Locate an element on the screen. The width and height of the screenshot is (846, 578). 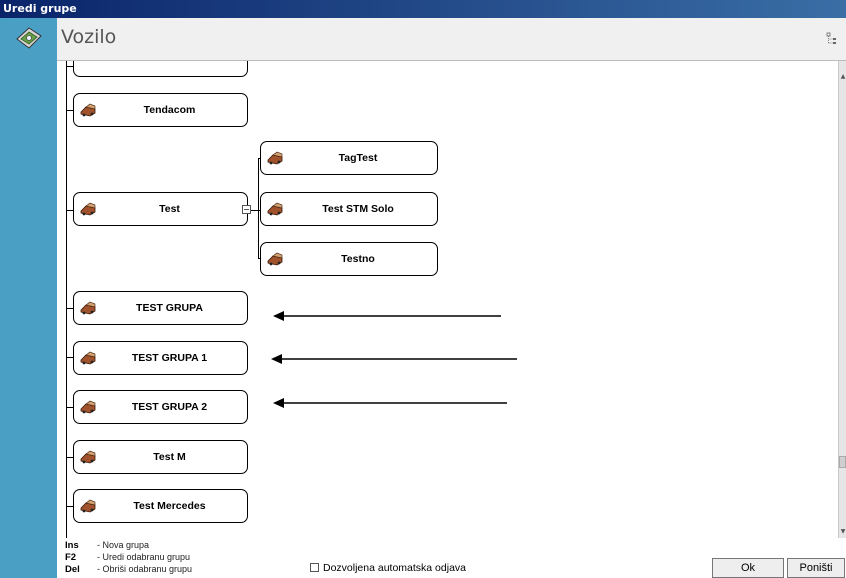
tree-node-label: Test is located at coordinates (169, 209).